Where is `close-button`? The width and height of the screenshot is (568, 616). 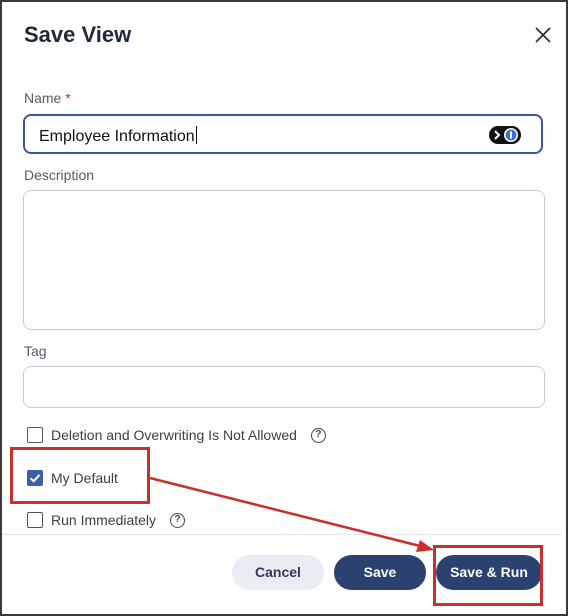
close-button is located at coordinates (543, 35).